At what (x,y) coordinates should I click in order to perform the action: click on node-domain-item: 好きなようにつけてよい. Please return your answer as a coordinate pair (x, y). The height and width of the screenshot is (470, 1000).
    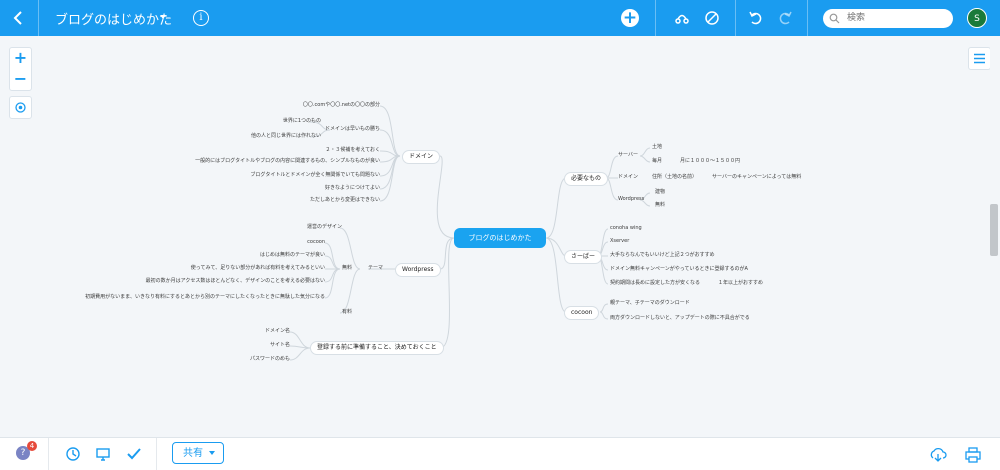
    Looking at the image, I should click on (352, 188).